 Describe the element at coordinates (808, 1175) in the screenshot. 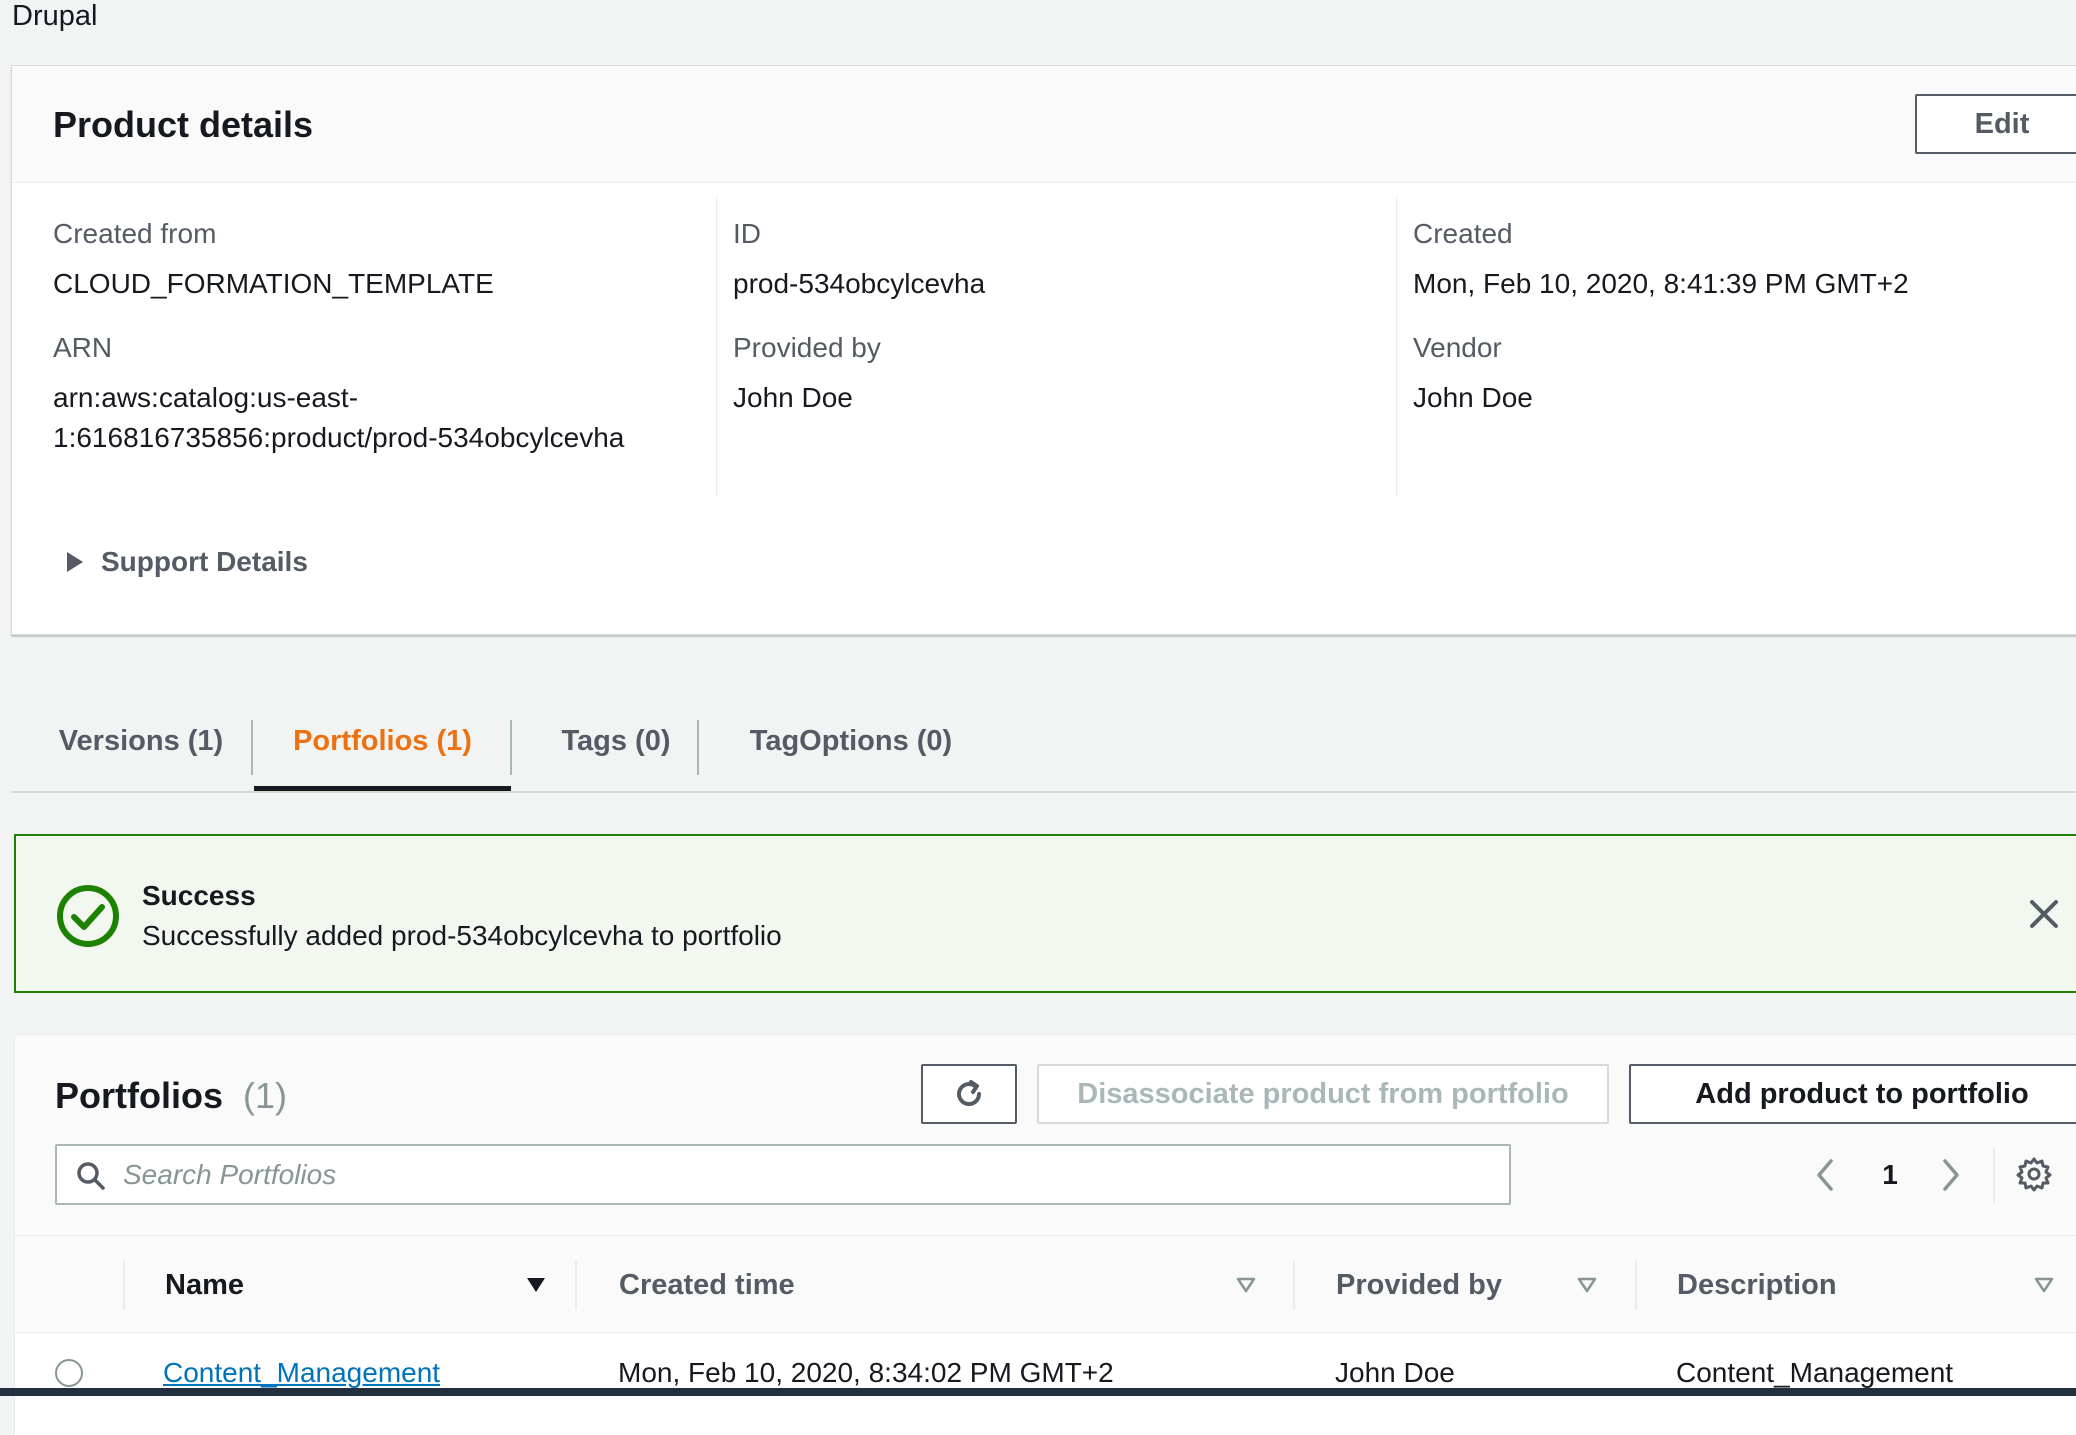

I see `search-portfolios-input` at that location.